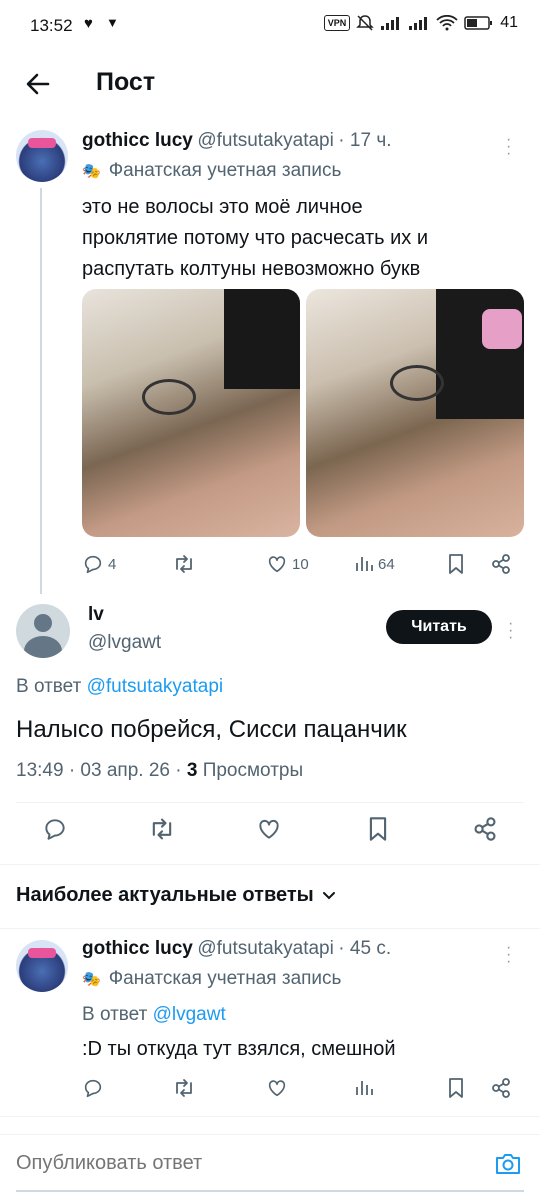  Describe the element at coordinates (478, 23) in the screenshot. I see `battery-icon` at that location.